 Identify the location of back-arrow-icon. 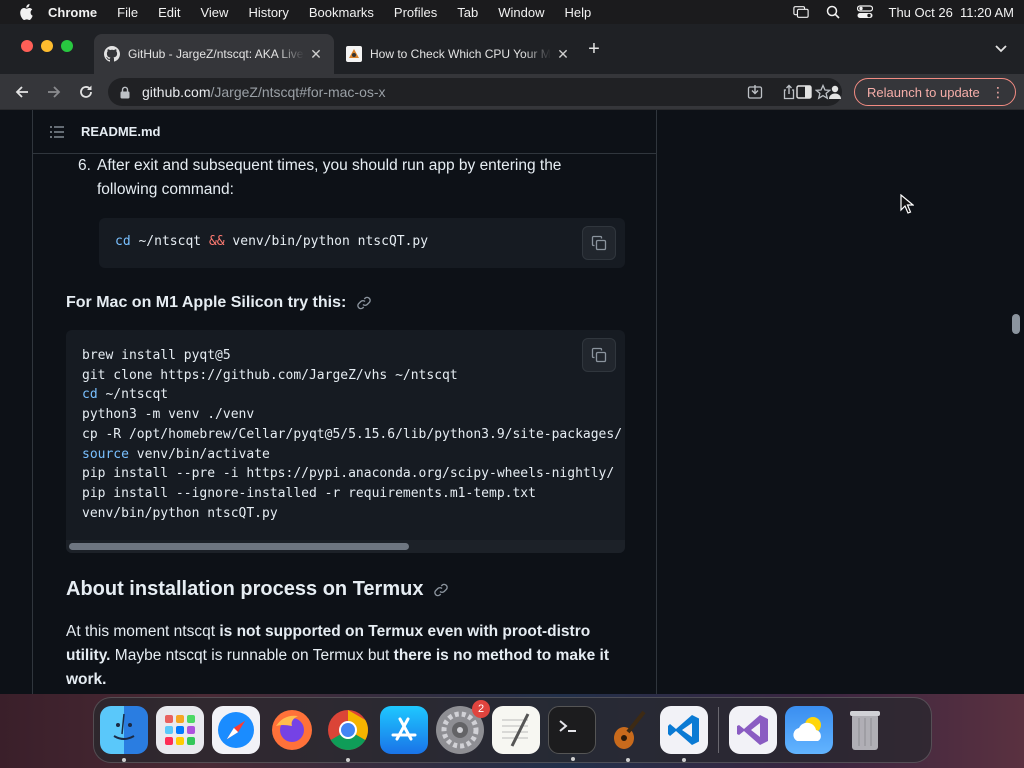
(22, 92).